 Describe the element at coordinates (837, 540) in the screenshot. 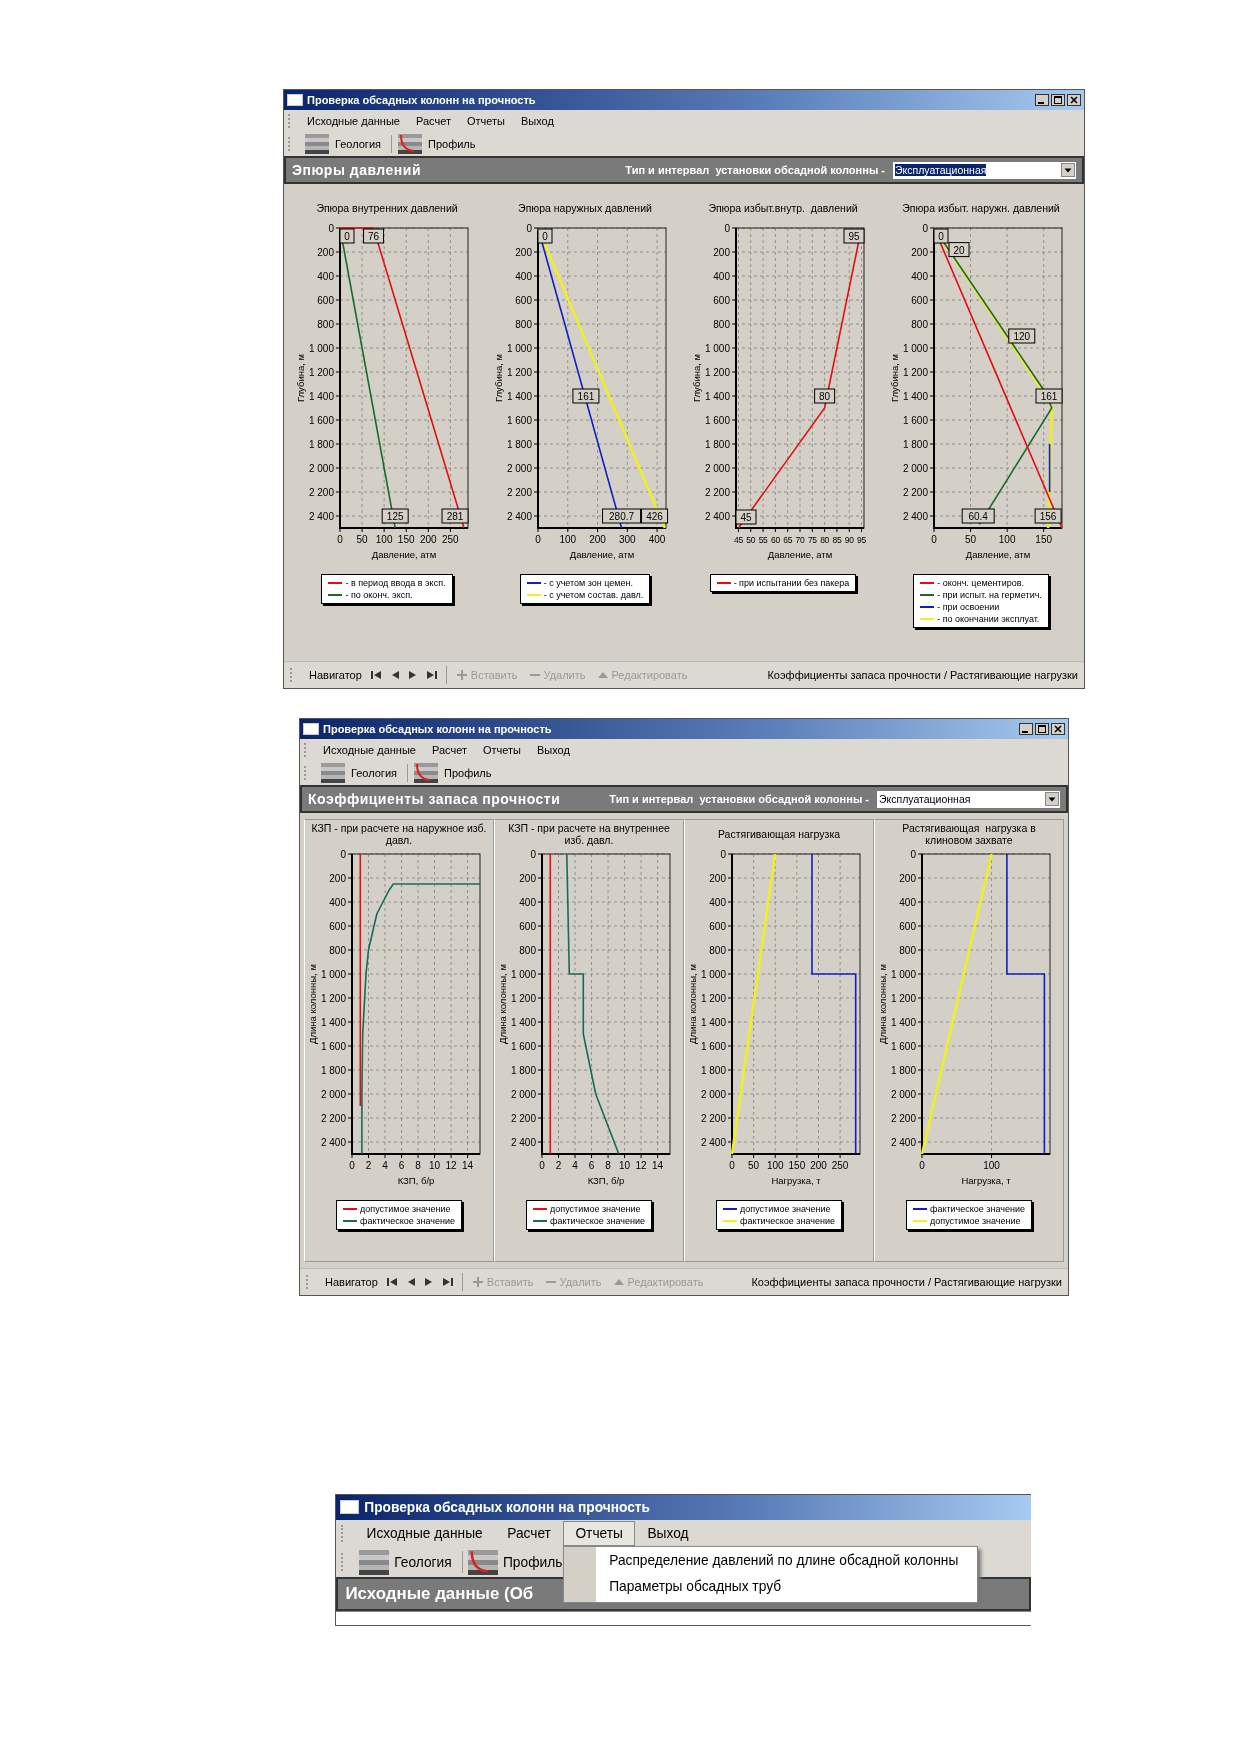

I see `tick-label: 85` at that location.